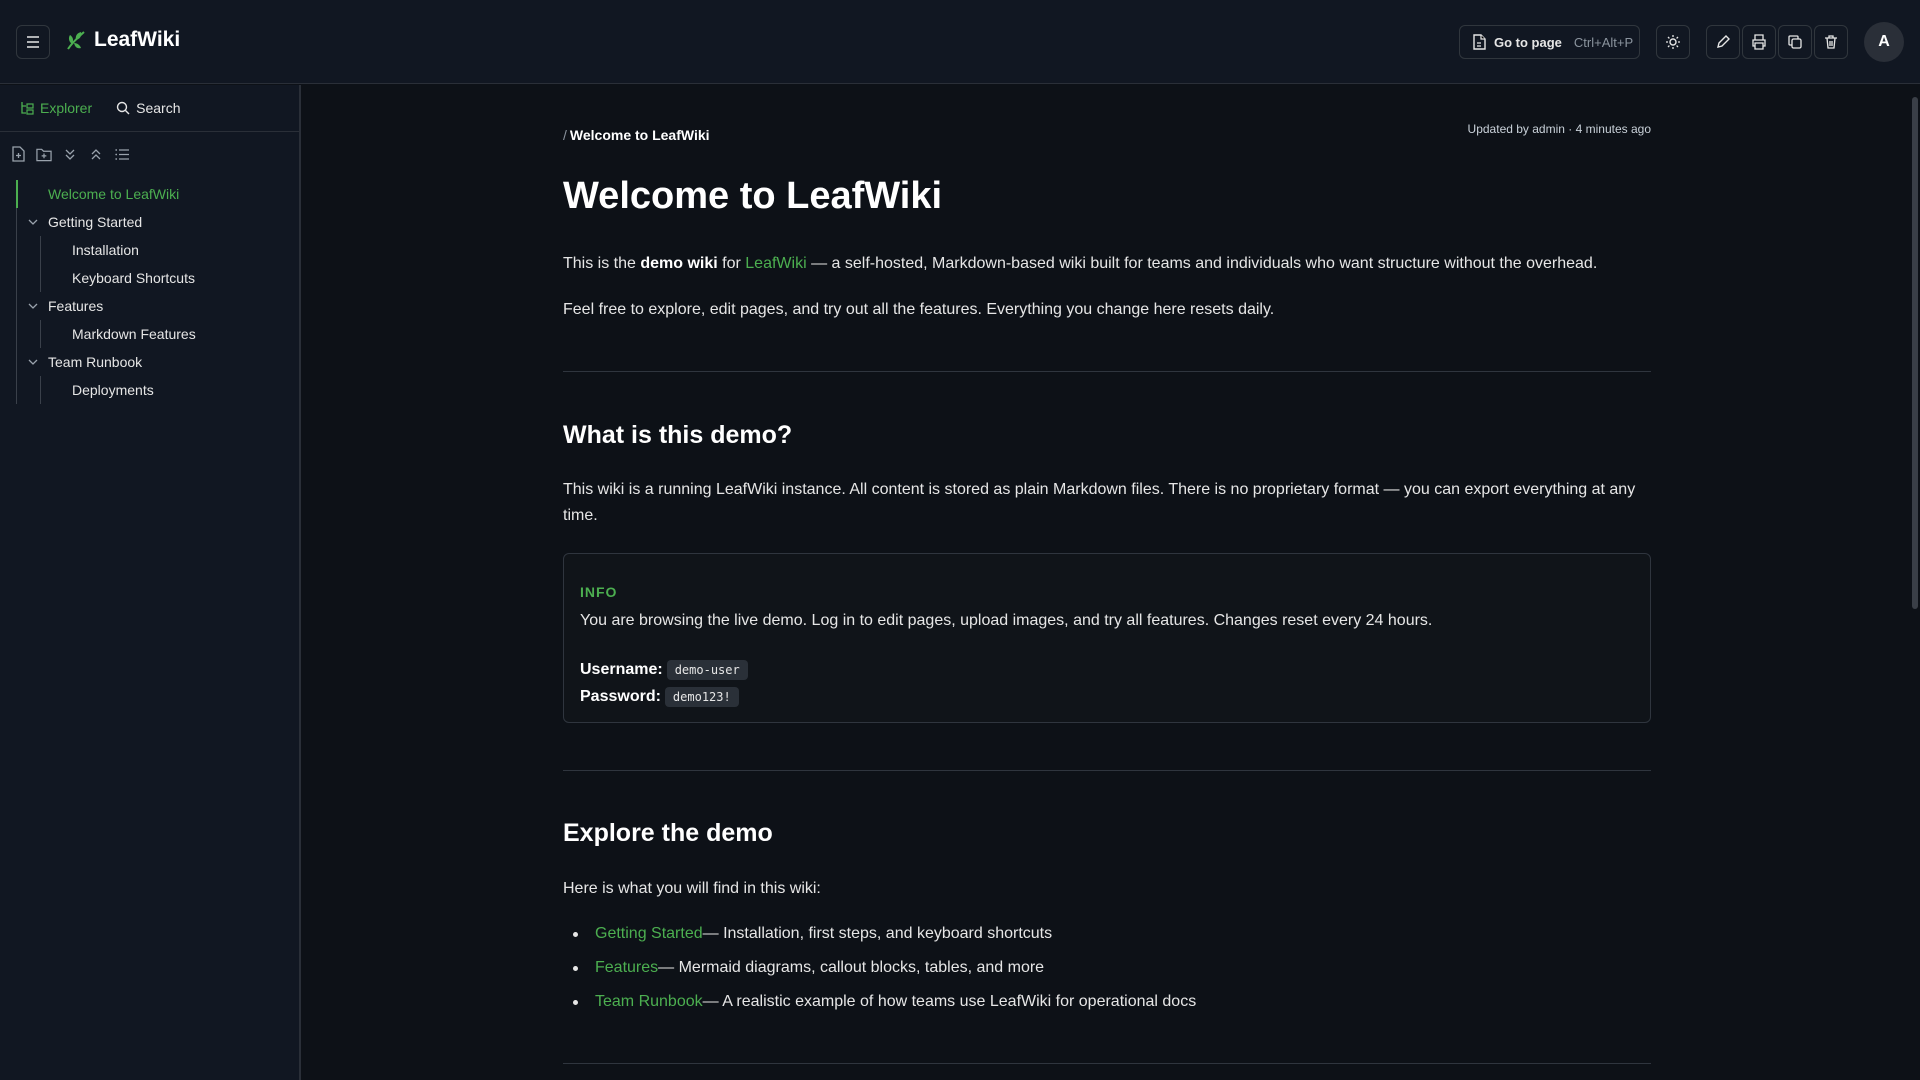 The width and height of the screenshot is (1920, 1080). I want to click on tree-item-keyboard-shortcuts: Keyboard Shortcuts, so click(149, 278).